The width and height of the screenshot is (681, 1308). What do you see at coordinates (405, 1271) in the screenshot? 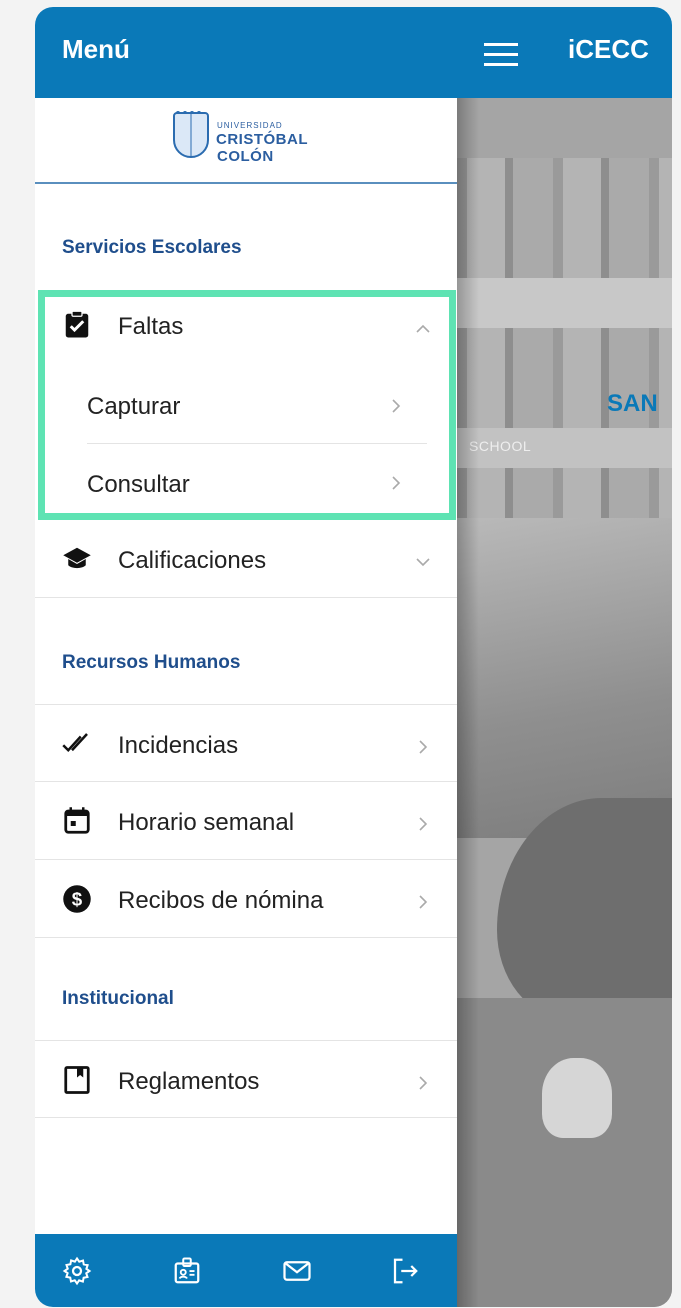
I see `logout-icon` at bounding box center [405, 1271].